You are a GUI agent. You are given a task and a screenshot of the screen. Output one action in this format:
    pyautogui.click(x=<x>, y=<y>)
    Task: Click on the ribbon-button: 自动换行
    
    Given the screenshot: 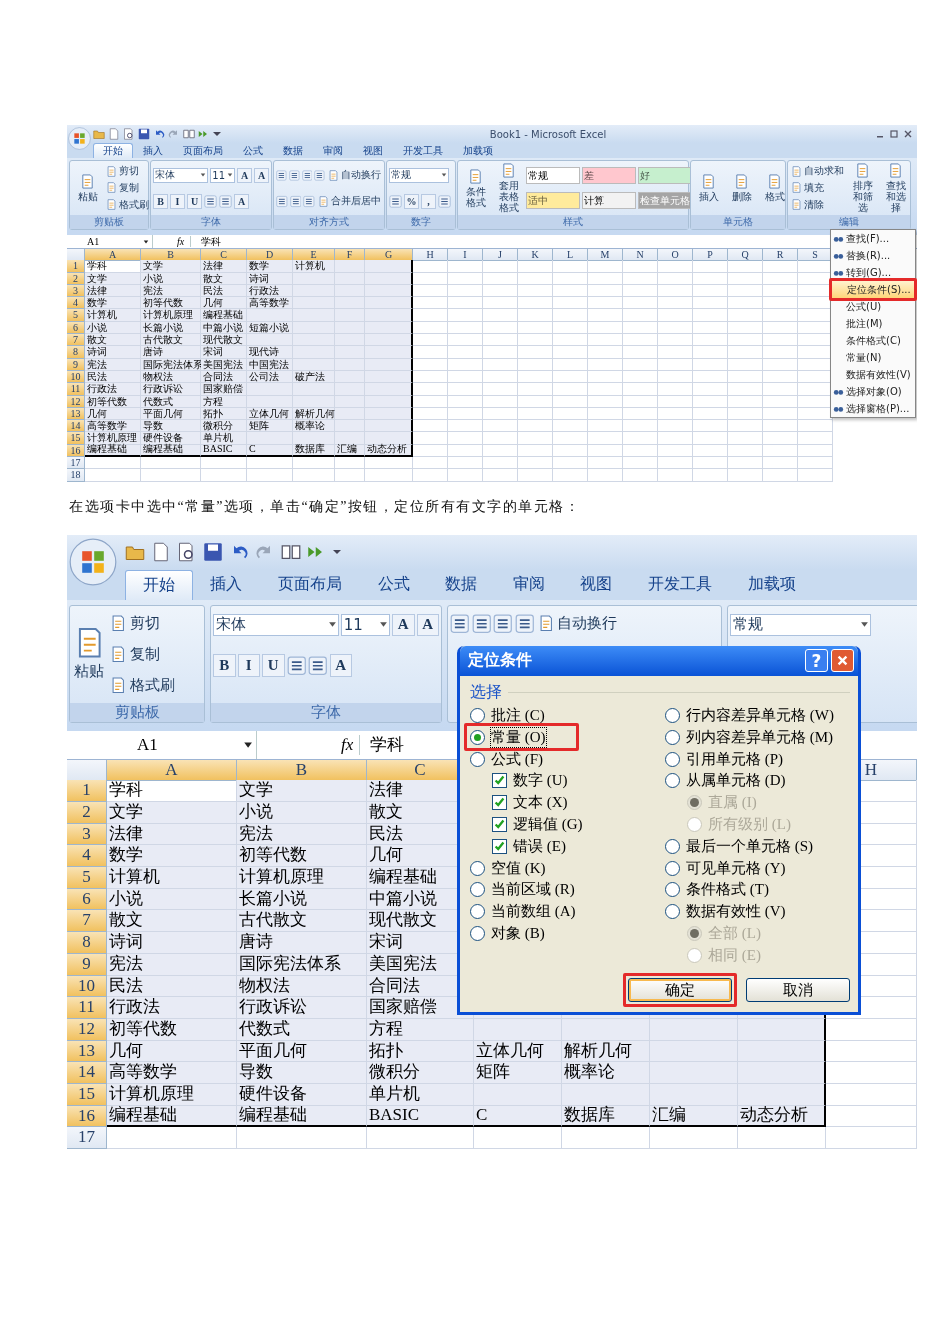 What is the action you would take?
    pyautogui.click(x=577, y=623)
    